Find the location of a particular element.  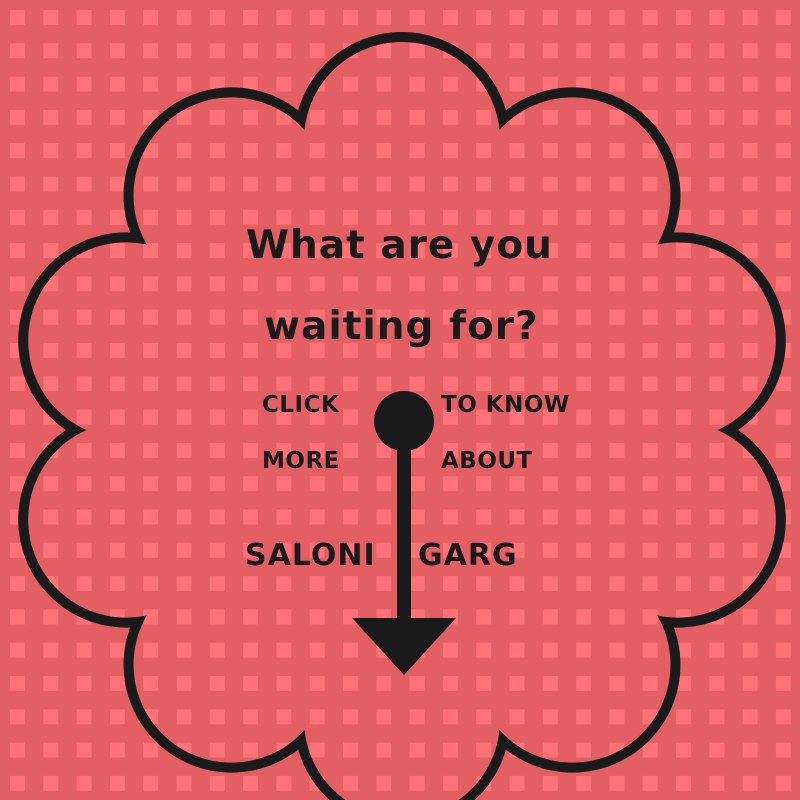

last-name: GARG is located at coordinates (468, 555).